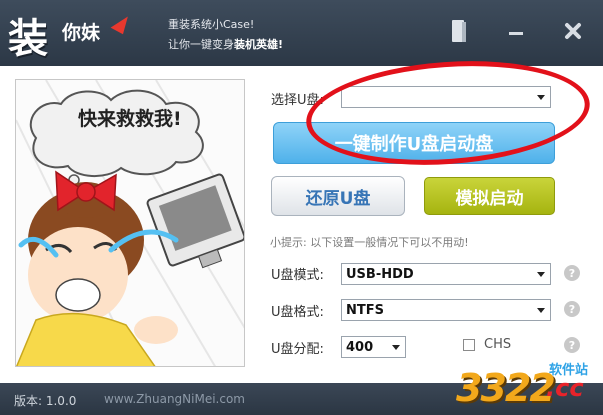 The width and height of the screenshot is (603, 415). Describe the element at coordinates (81, 33) in the screenshot. I see `app-logo-text: 你妹` at that location.